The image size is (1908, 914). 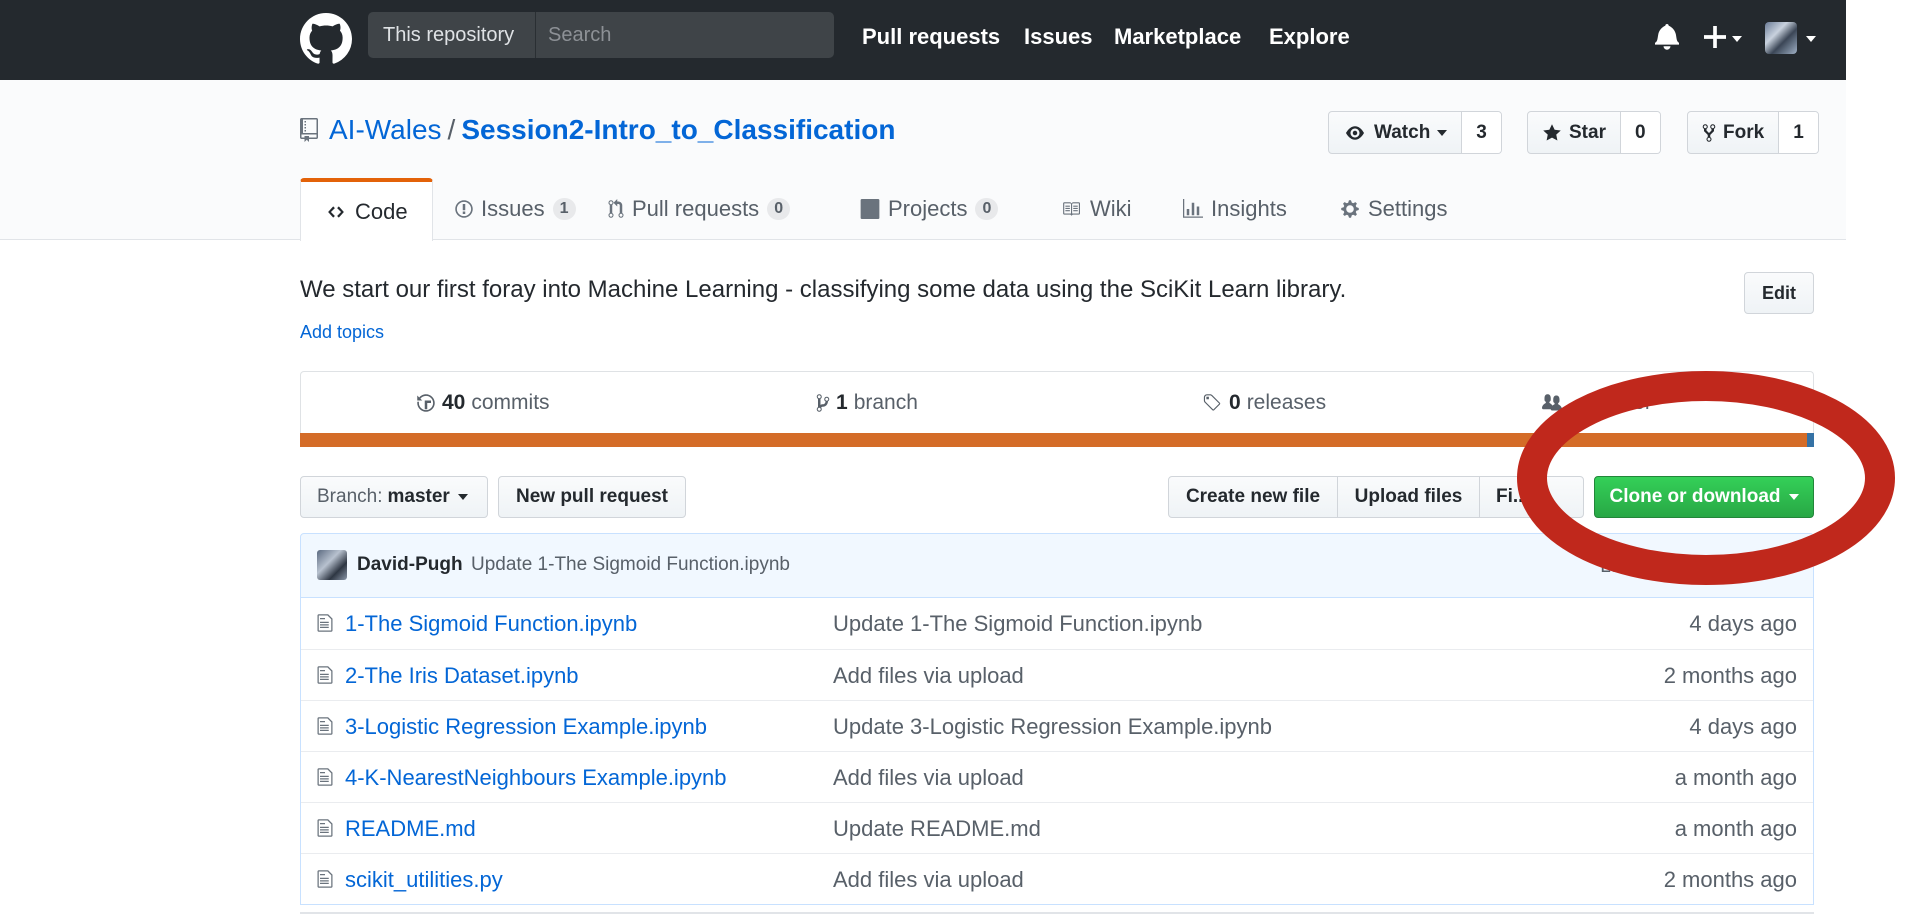 I want to click on file-age: 4 days ago, so click(x=1743, y=726).